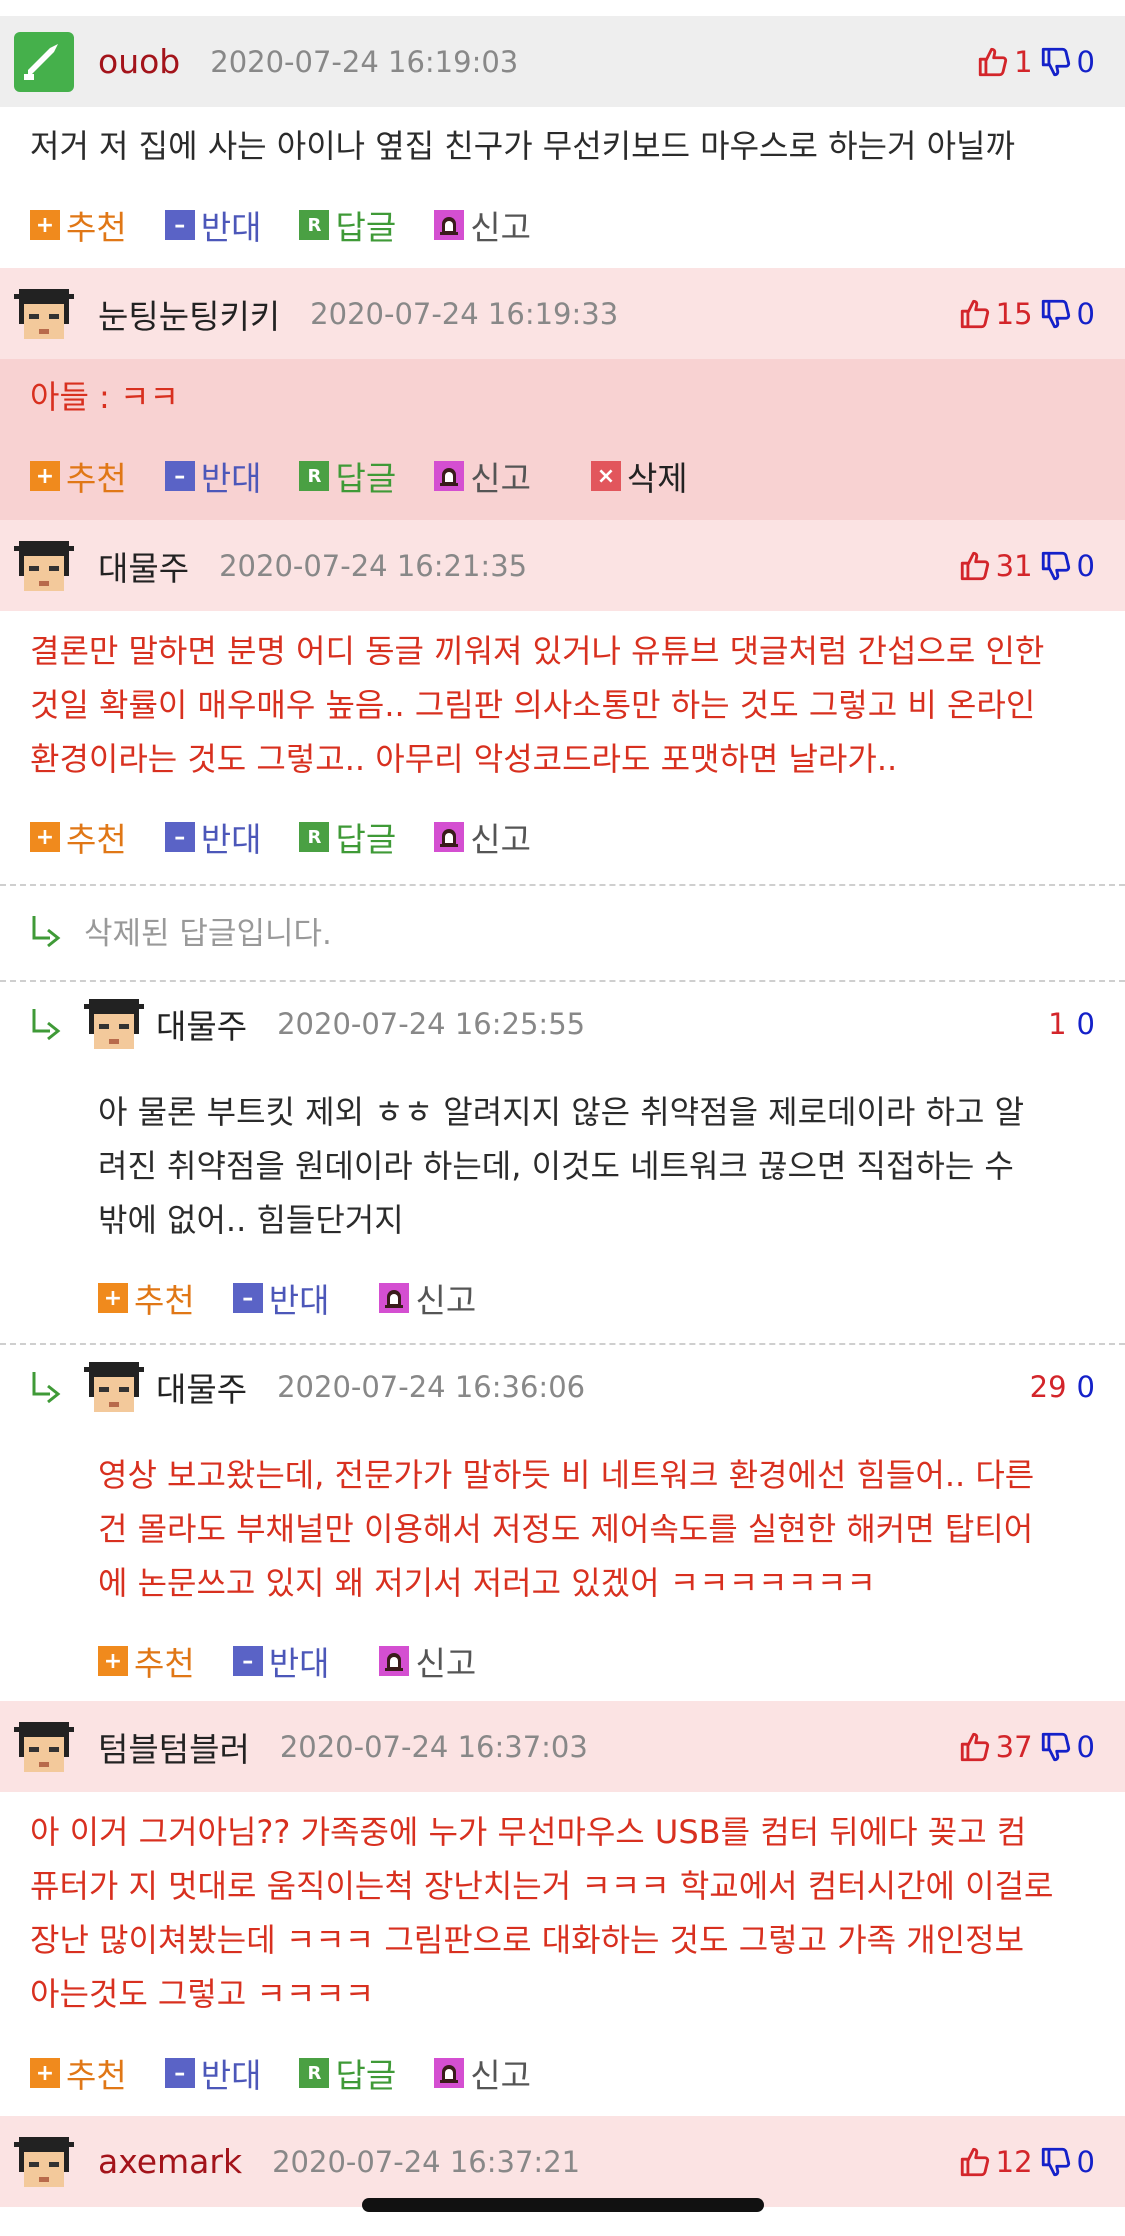 This screenshot has width=1125, height=2236. What do you see at coordinates (639, 476) in the screenshot?
I see `delete-button: × 삭제` at bounding box center [639, 476].